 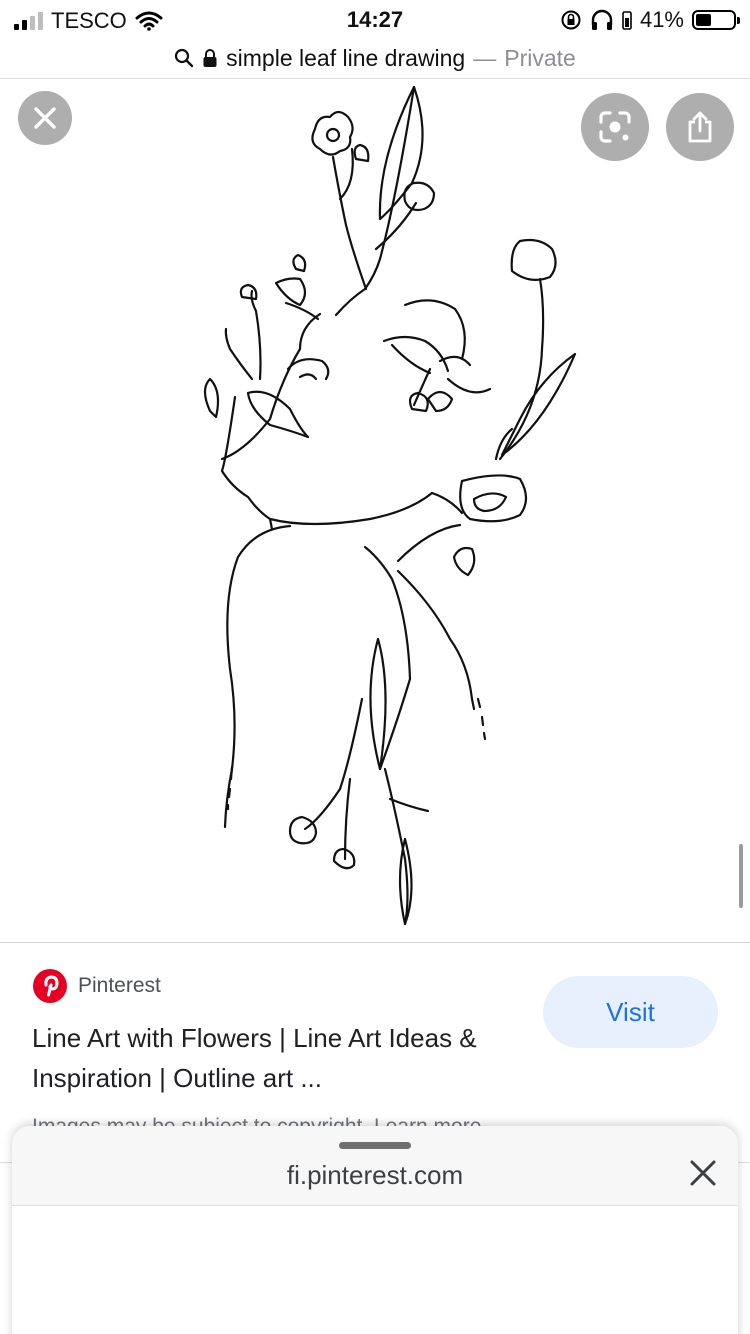 I want to click on status-bar: TESCO 14:27 41%, so click(x=375, y=20).